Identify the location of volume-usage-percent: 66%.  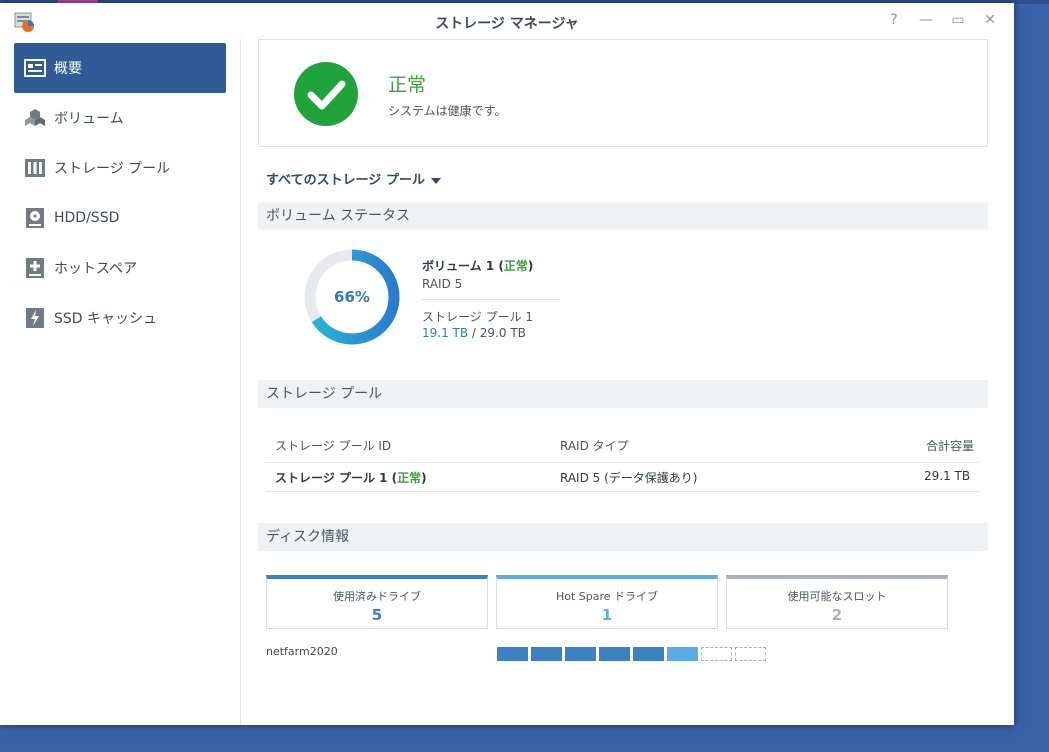
(352, 297).